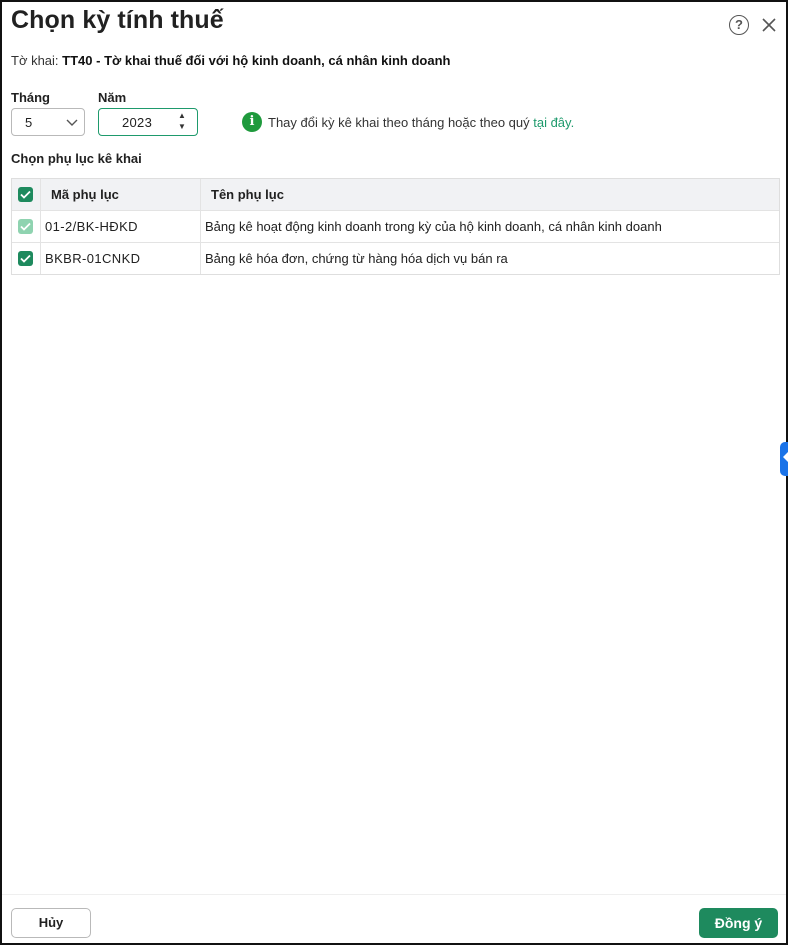 The width and height of the screenshot is (788, 945). What do you see at coordinates (182, 127) in the screenshot?
I see `decrement-year-button: ▼` at bounding box center [182, 127].